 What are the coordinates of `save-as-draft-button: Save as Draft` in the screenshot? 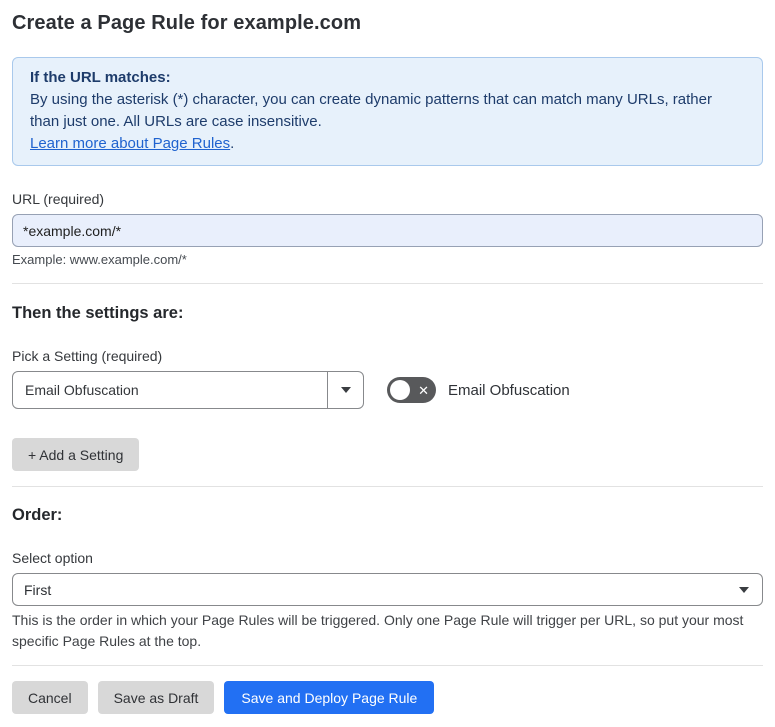 It's located at (156, 697).